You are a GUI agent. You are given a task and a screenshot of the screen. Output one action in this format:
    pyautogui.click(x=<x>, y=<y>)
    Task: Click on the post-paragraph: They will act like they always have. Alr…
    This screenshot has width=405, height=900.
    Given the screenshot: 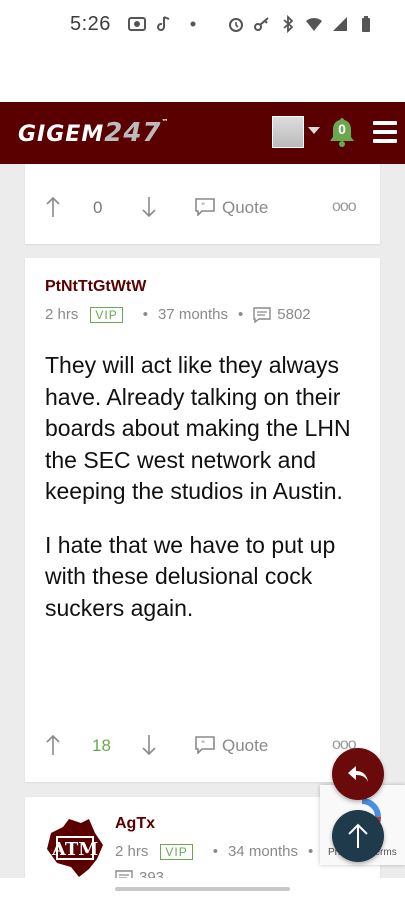 What is the action you would take?
    pyautogui.click(x=198, y=428)
    